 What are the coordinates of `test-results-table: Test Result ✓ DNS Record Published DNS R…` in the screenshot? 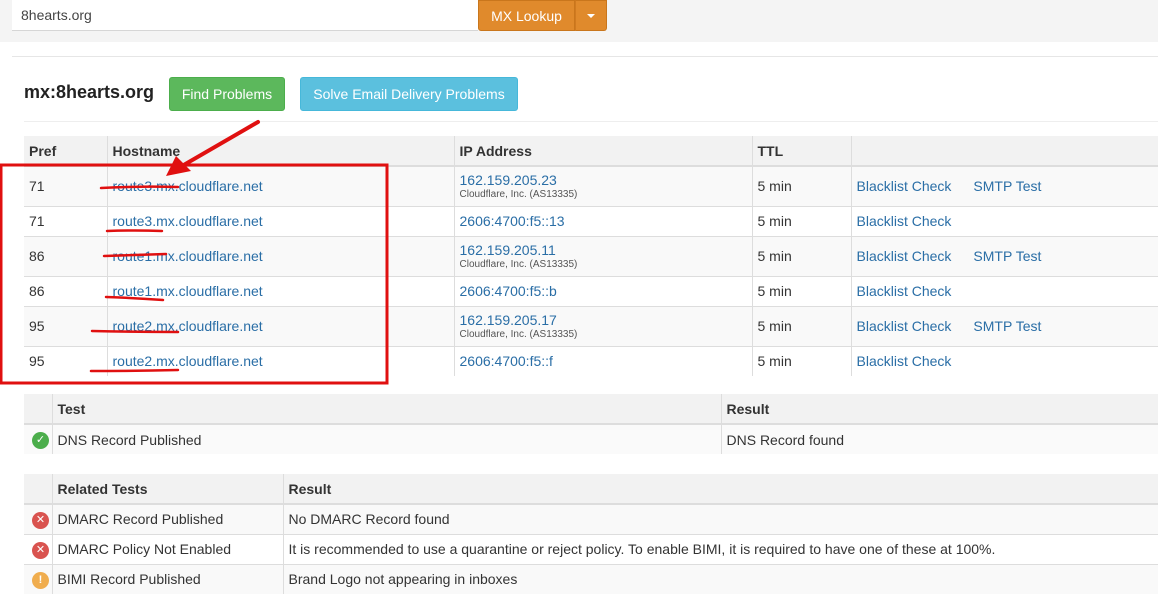 It's located at (591, 424).